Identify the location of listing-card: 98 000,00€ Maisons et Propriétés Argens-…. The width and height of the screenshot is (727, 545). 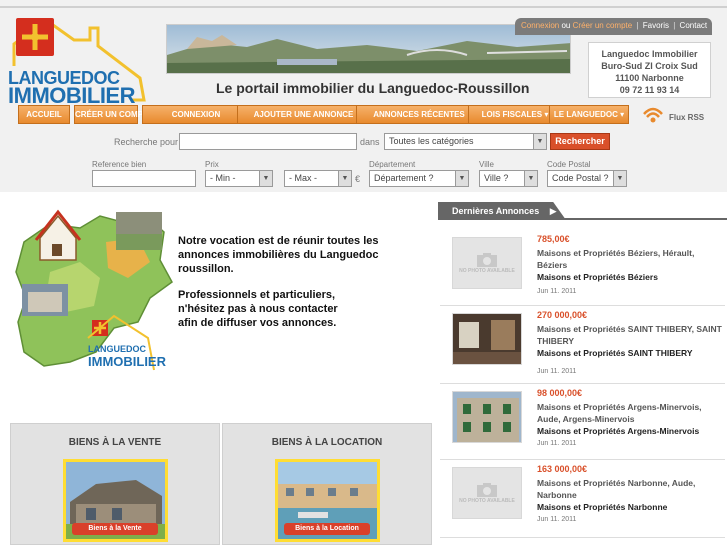
(582, 422).